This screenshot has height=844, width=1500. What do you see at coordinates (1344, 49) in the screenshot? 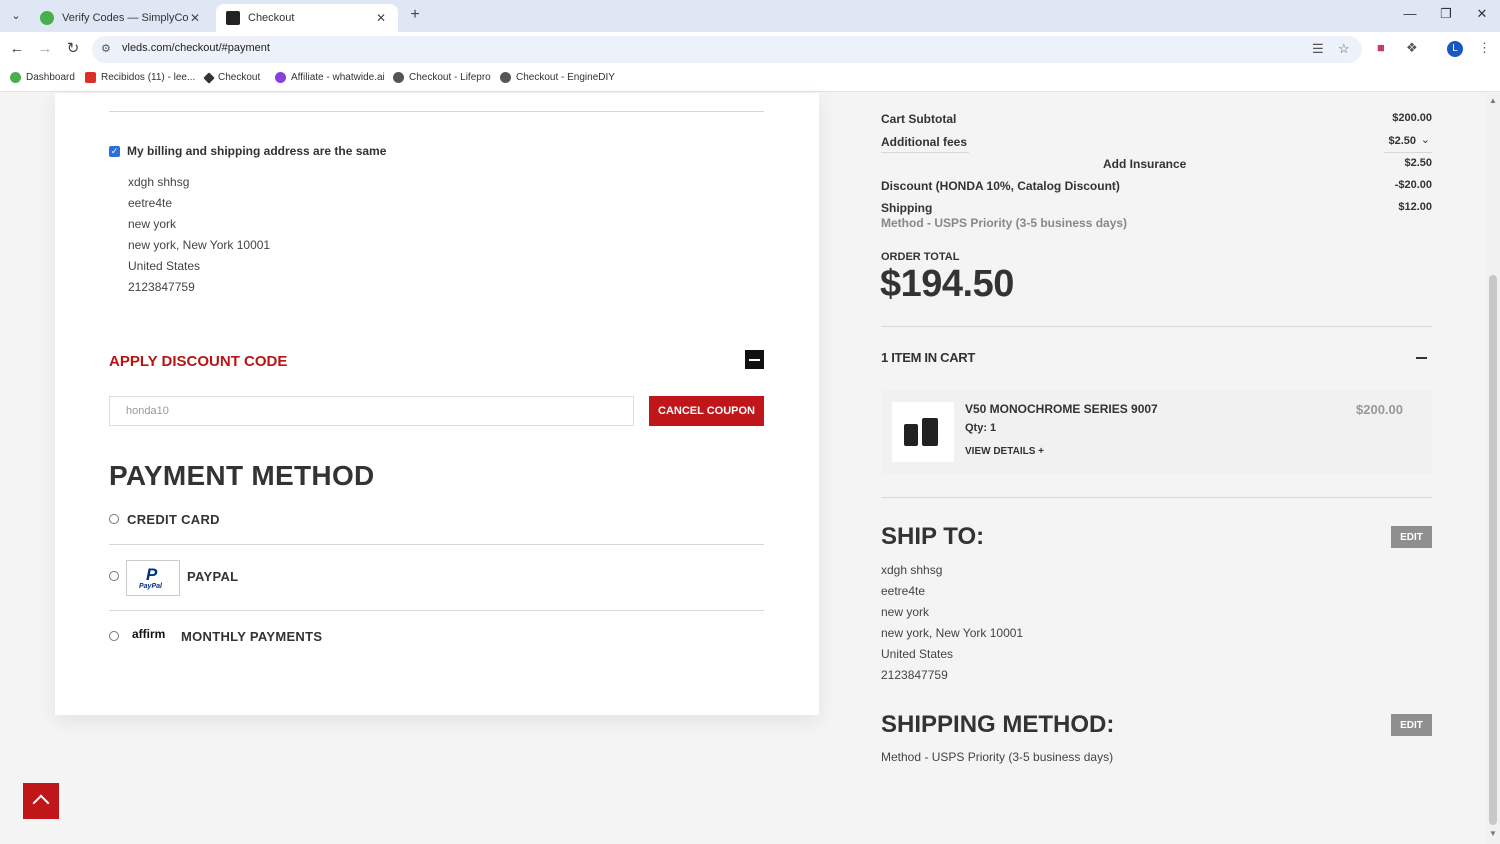
I see `bookmark-star-icon: ☆` at bounding box center [1344, 49].